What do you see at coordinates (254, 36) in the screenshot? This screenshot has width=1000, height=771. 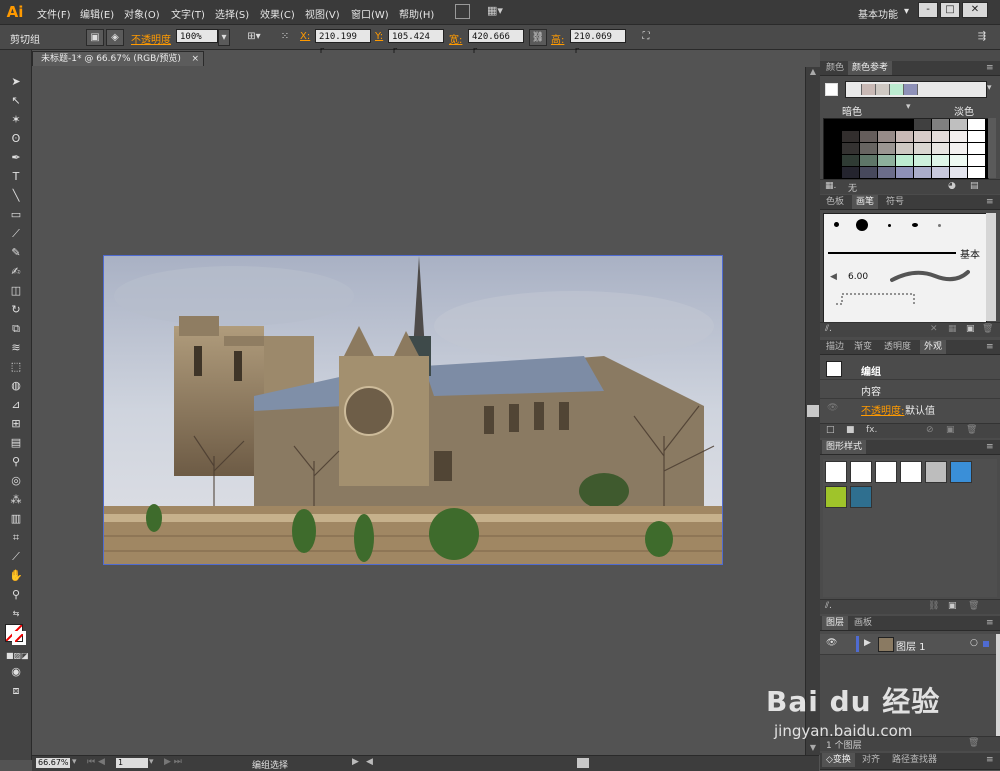 I see `recolor-icon: ⊞▾` at bounding box center [254, 36].